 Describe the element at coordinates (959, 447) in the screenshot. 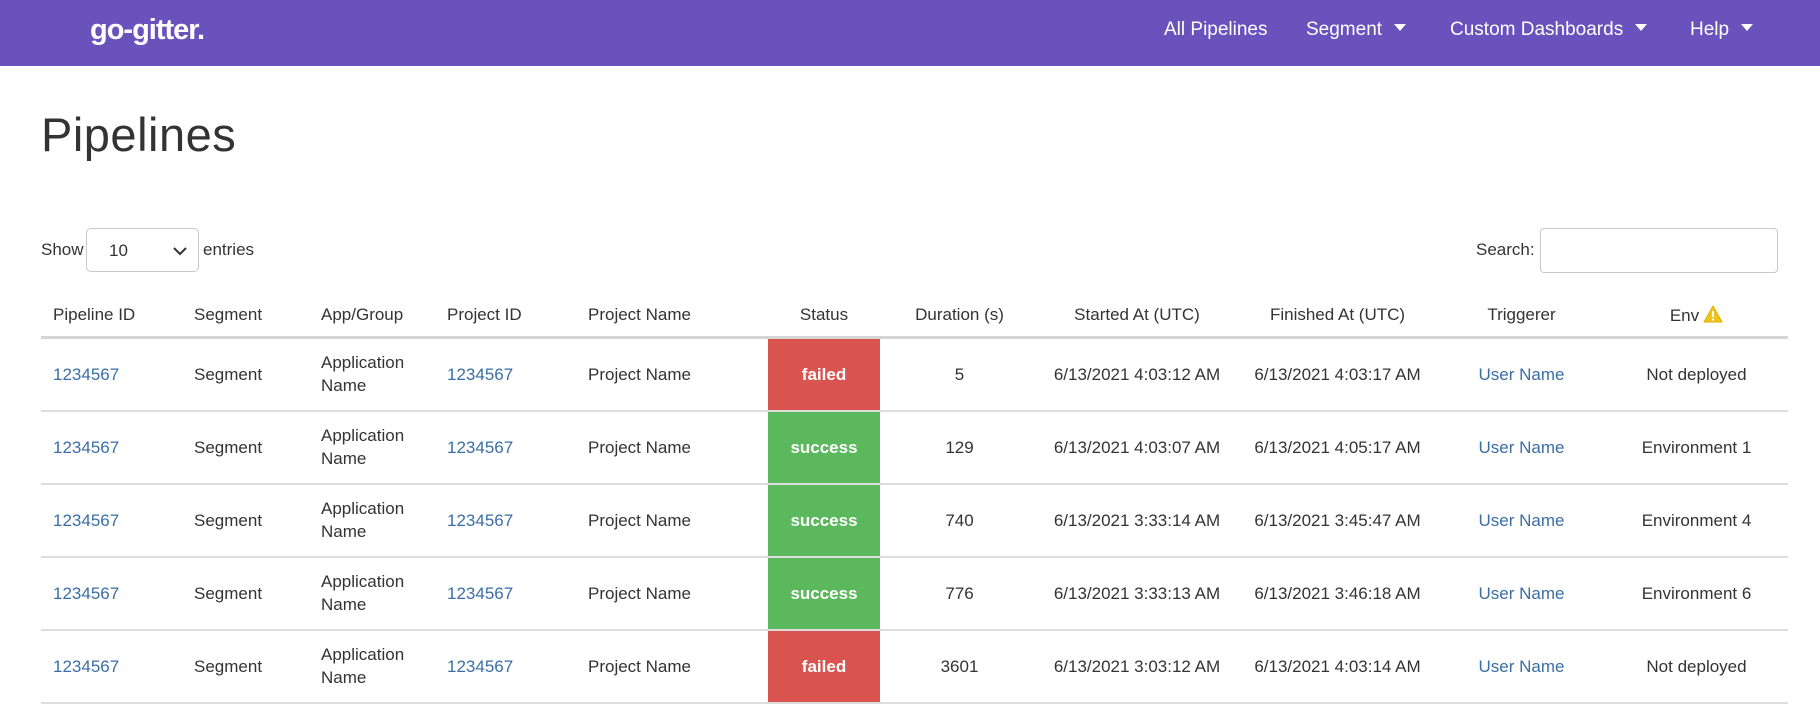

I see `duration-cell: 129` at that location.